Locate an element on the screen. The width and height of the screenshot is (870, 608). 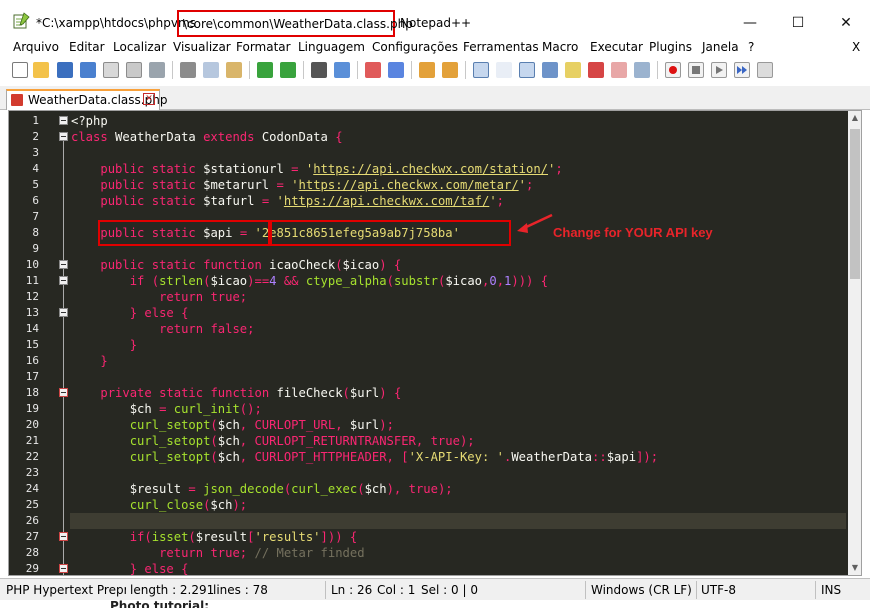
menu-help: ? is located at coordinates (751, 47).